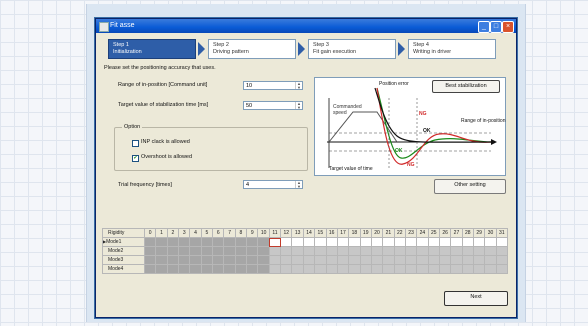 The height and width of the screenshot is (326, 588). Describe the element at coordinates (135, 158) in the screenshot. I see `overshoot-checkbox: ✔` at that location.